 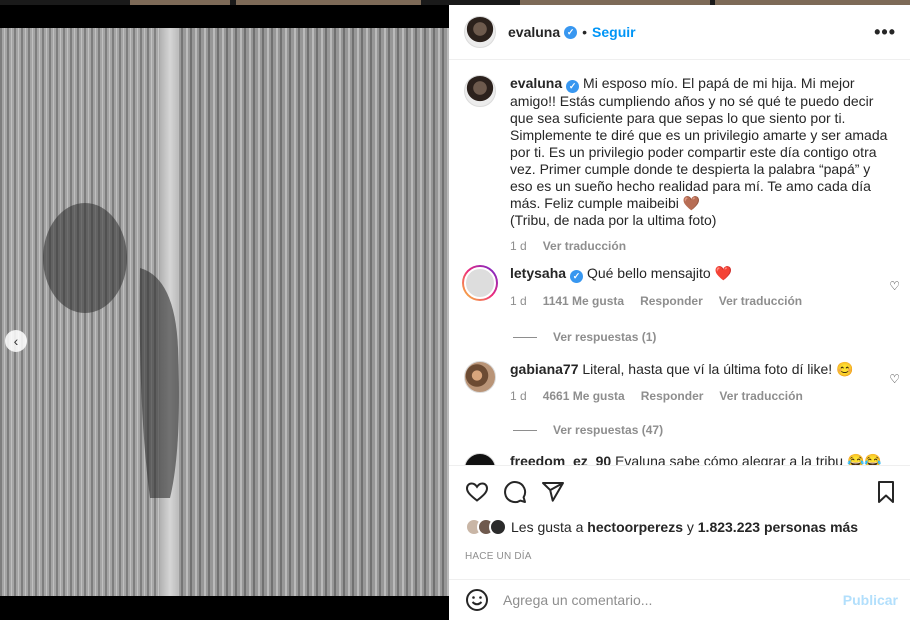 I want to click on view-replies-button: Ver respuestas (1), so click(x=584, y=337).